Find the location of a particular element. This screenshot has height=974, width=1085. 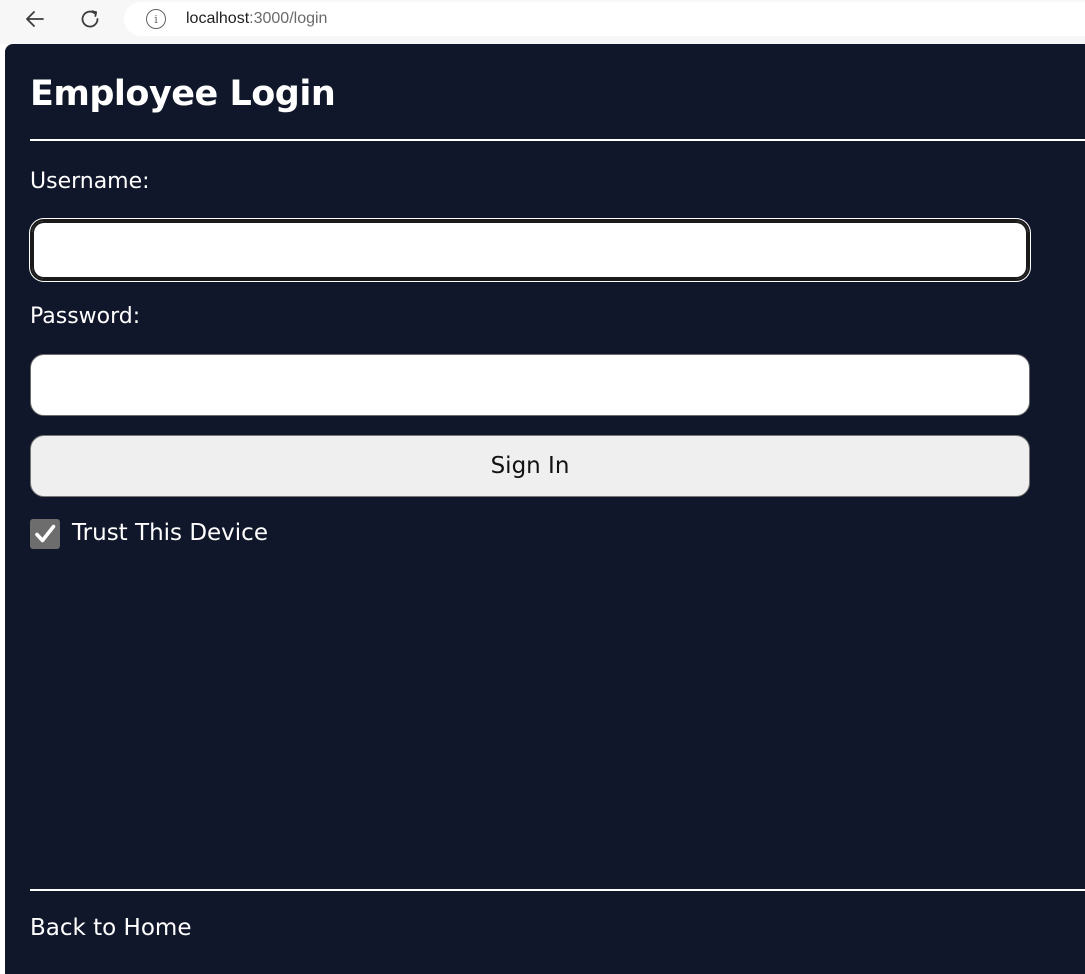

browser-toolbar: i localhost:3000/login is located at coordinates (542, 22).